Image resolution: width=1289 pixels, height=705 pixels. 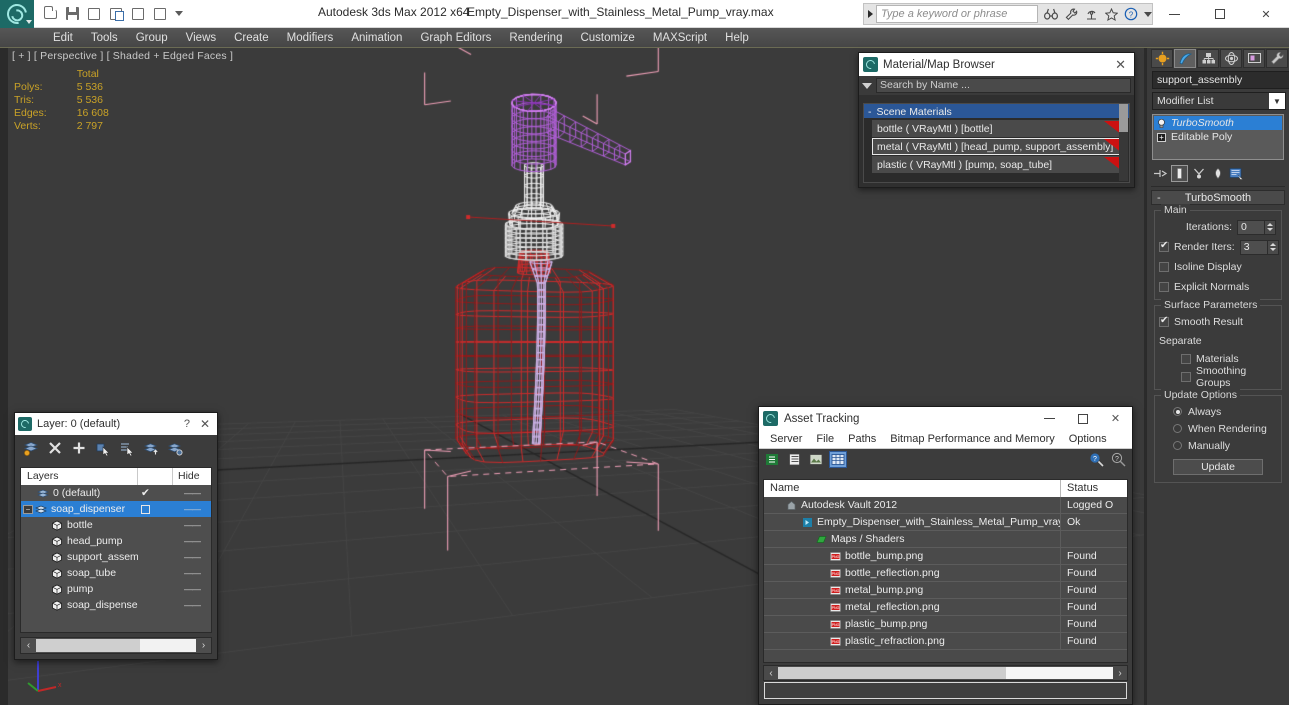 I want to click on menu-item-group: Group, so click(x=152, y=38).